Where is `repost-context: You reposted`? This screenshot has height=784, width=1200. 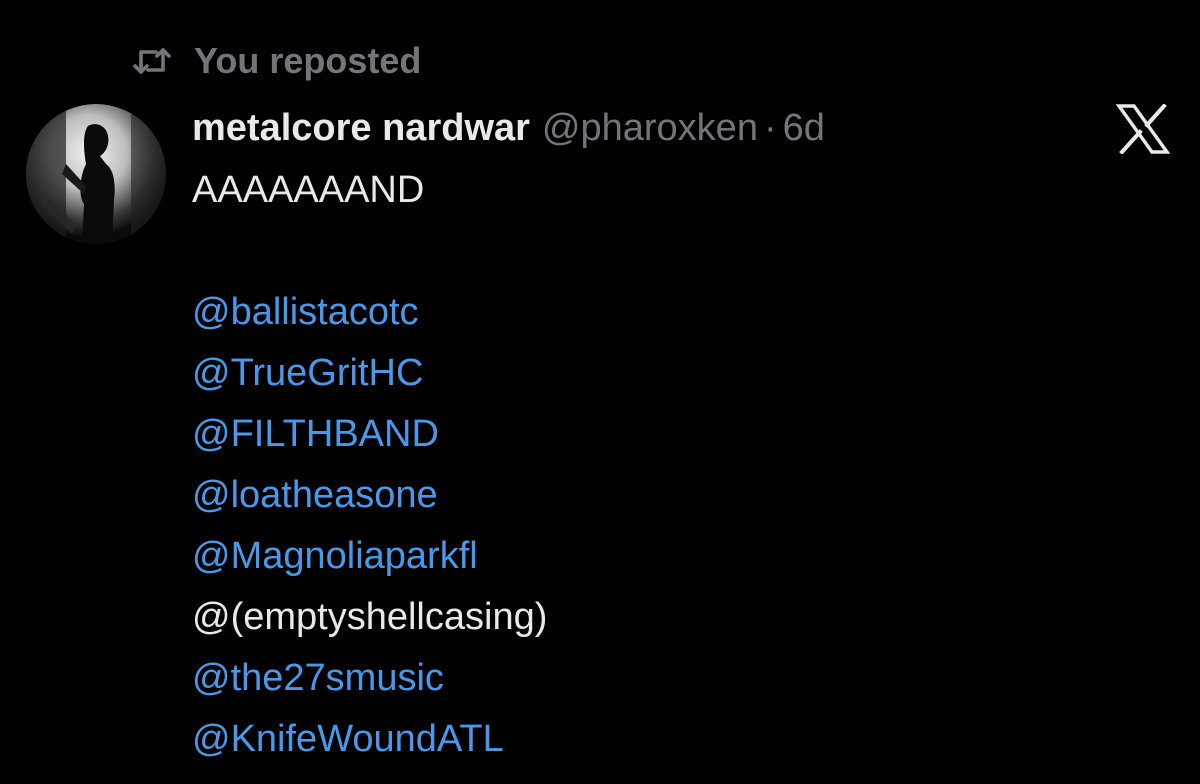
repost-context: You reposted is located at coordinates (276, 61).